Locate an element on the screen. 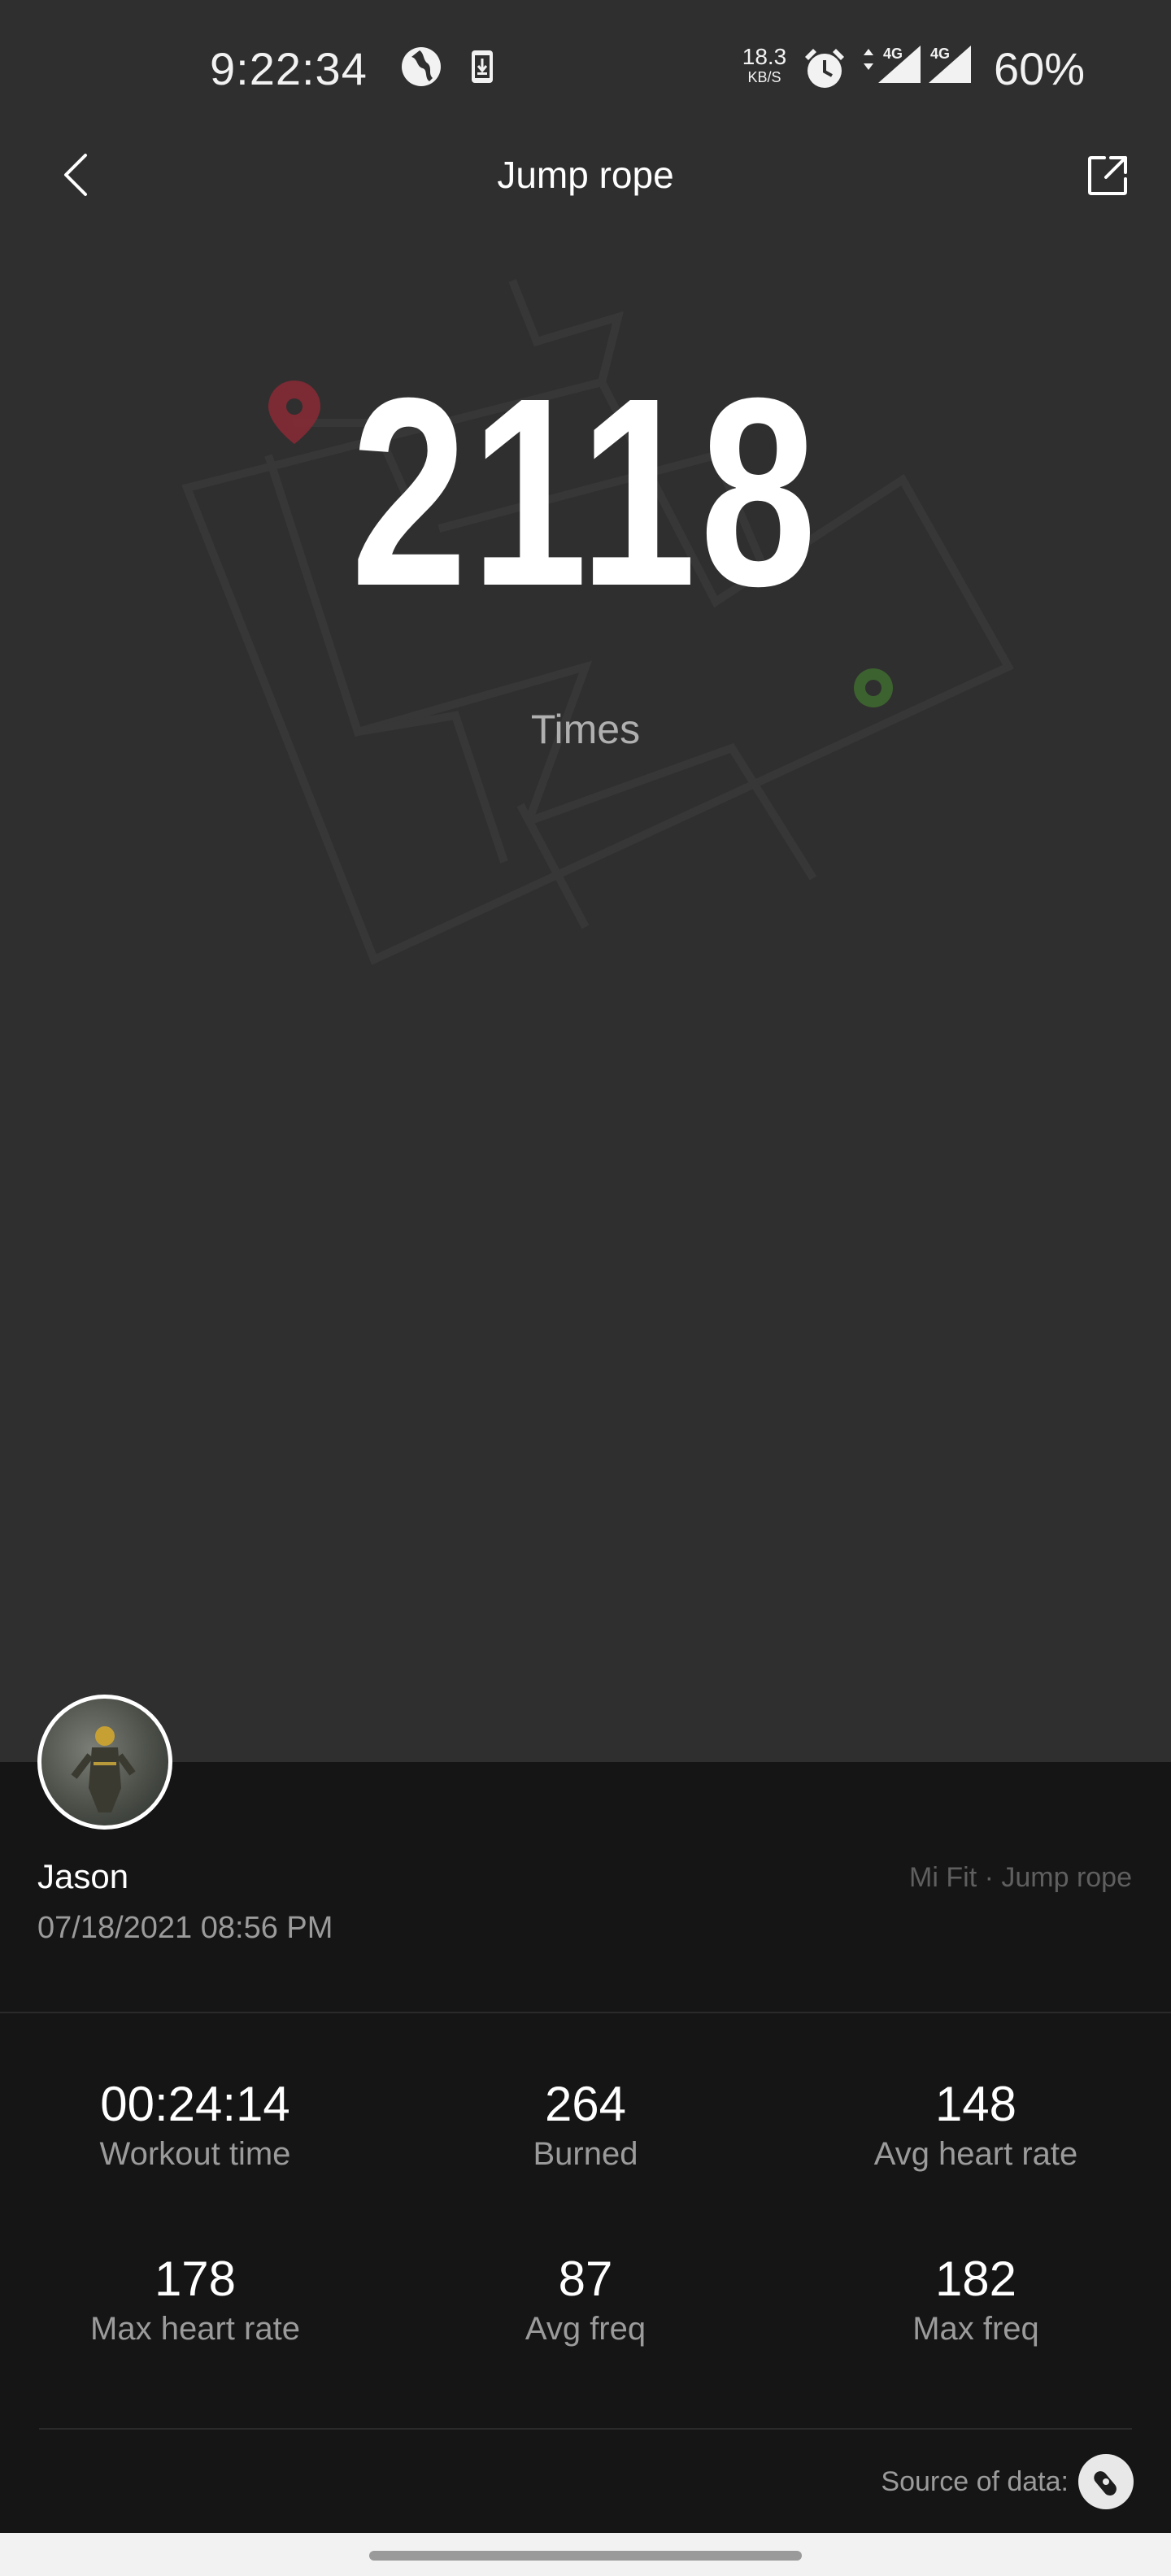 Image resolution: width=1171 pixels, height=2576 pixels. stat-burned: 264 Burned is located at coordinates (585, 2125).